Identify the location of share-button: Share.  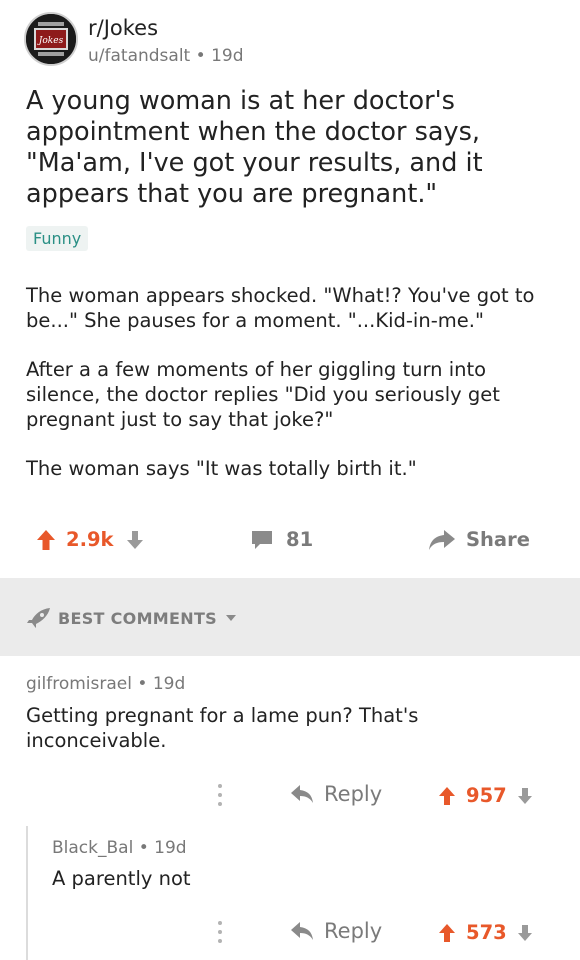
(479, 539).